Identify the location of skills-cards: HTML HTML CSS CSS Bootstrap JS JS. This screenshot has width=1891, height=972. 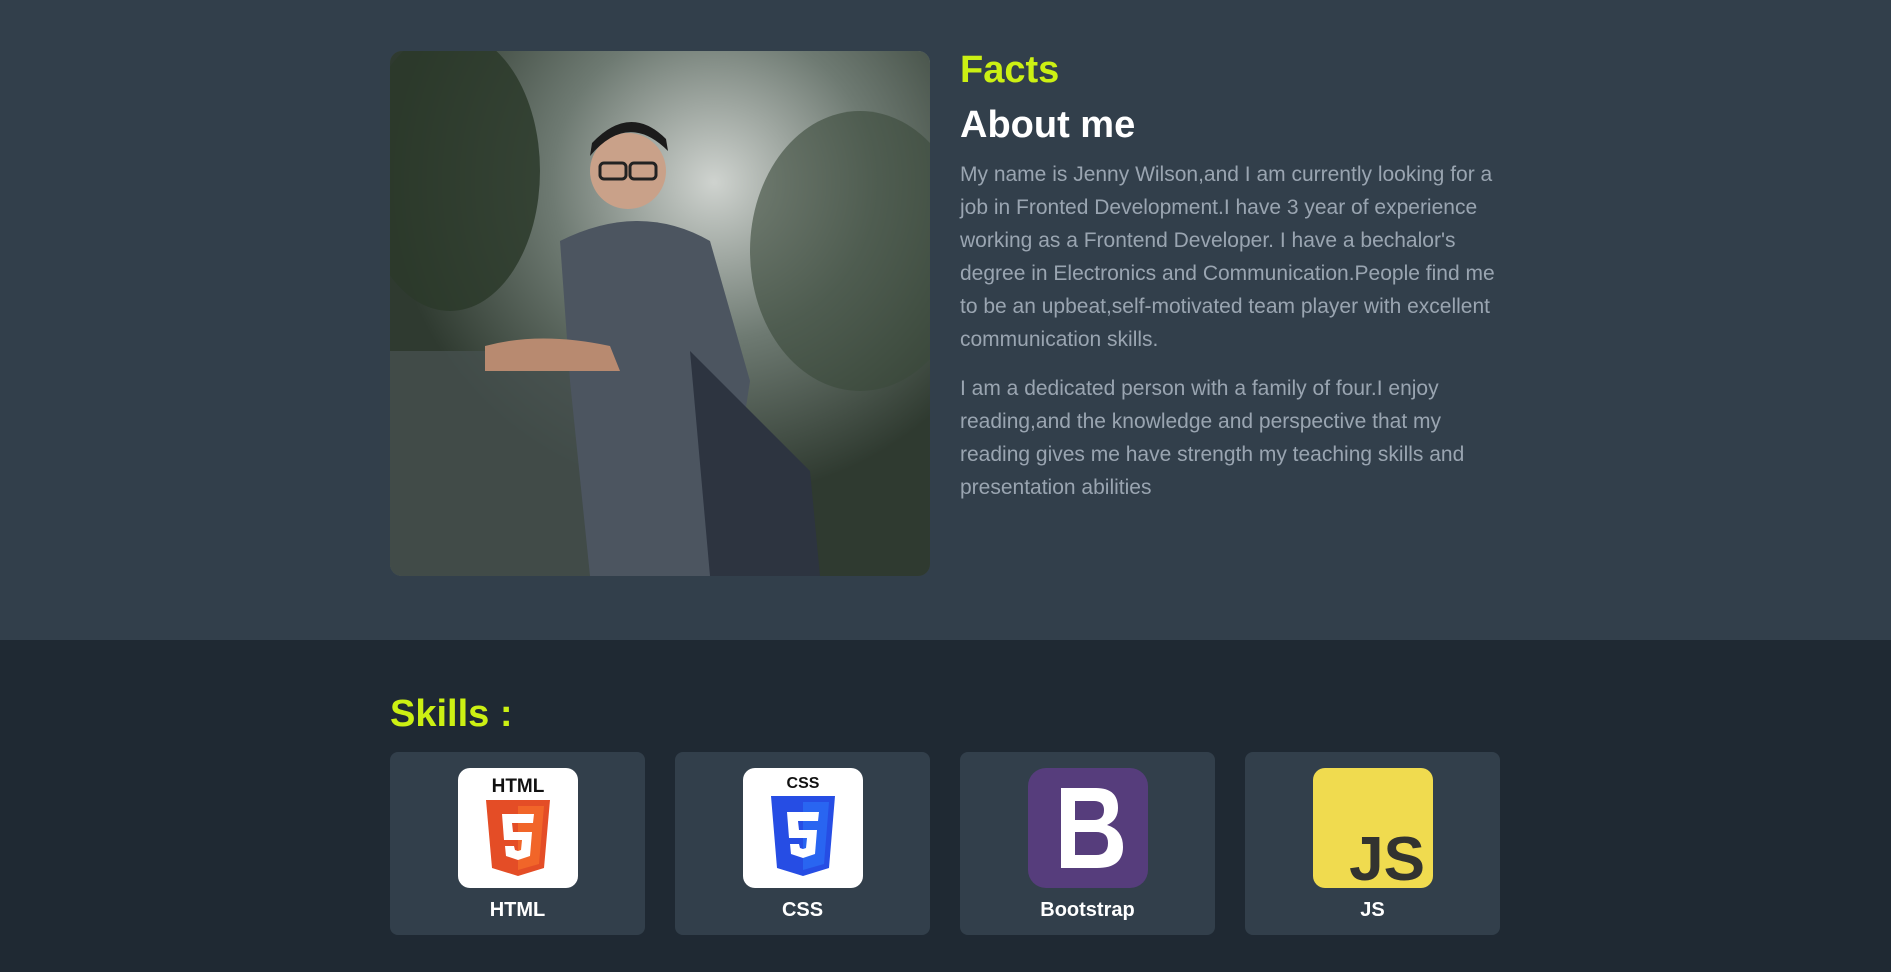
(945, 843).